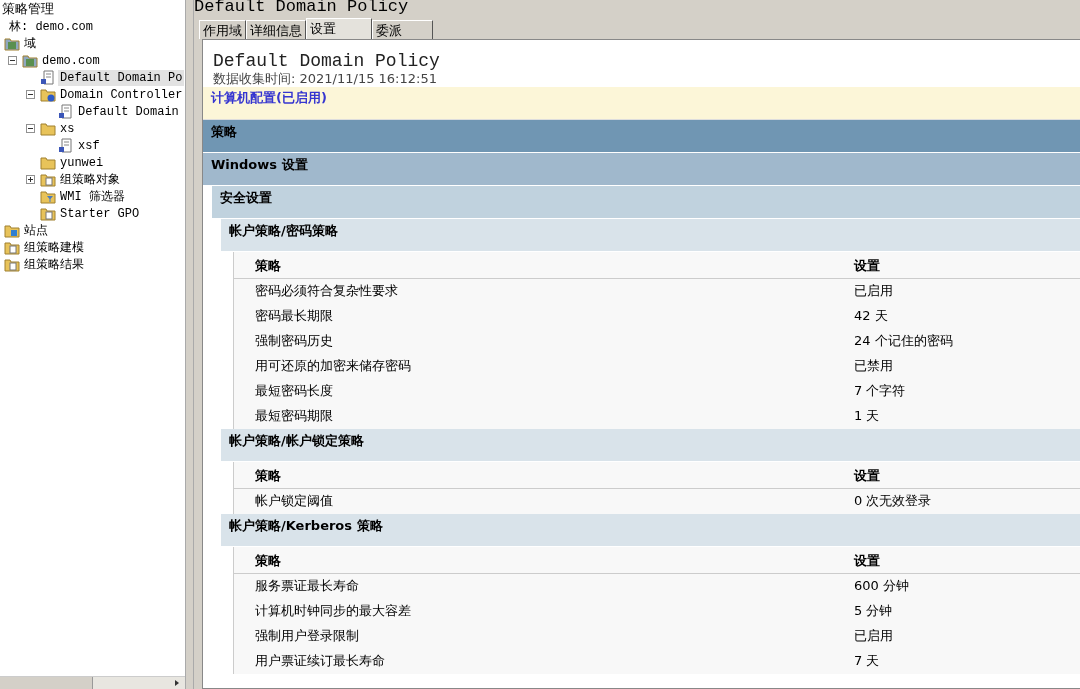 The width and height of the screenshot is (1080, 689). I want to click on section-header: 帐户策略/帐户锁定策略, so click(650, 445).